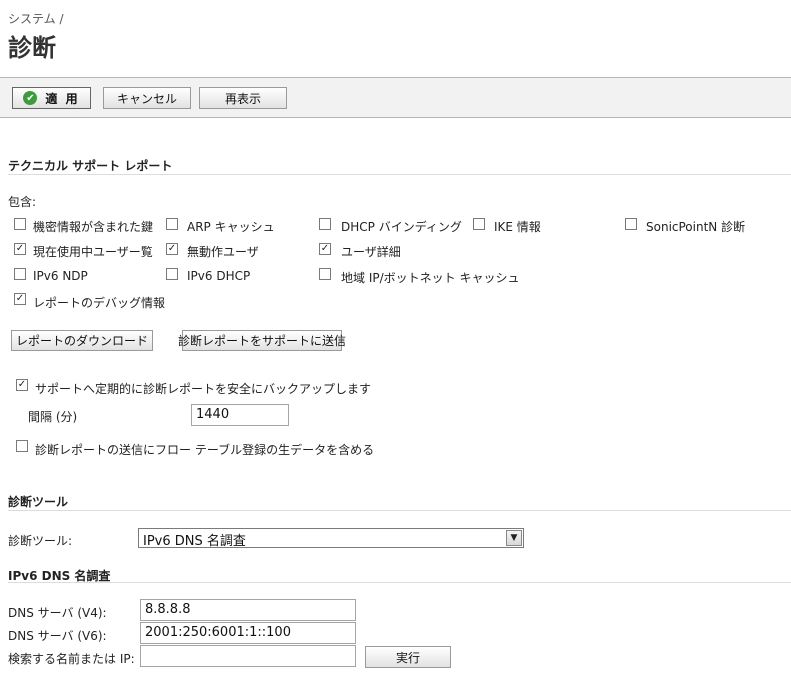 The width and height of the screenshot is (791, 683). I want to click on checkbox-sonicpointn-diag, so click(631, 224).